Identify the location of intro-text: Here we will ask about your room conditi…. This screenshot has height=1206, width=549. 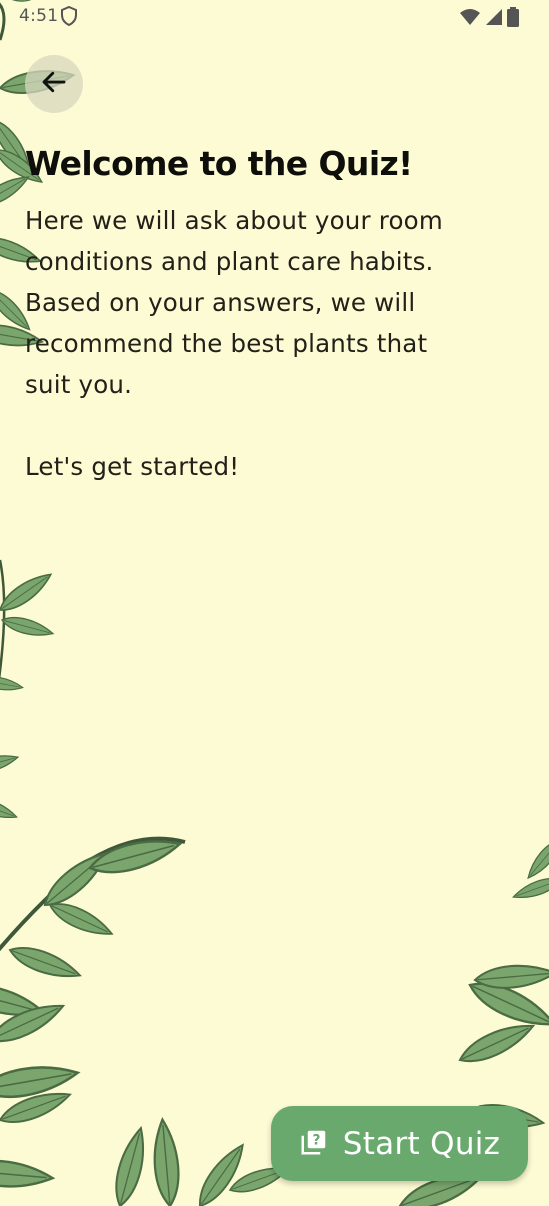
(234, 302).